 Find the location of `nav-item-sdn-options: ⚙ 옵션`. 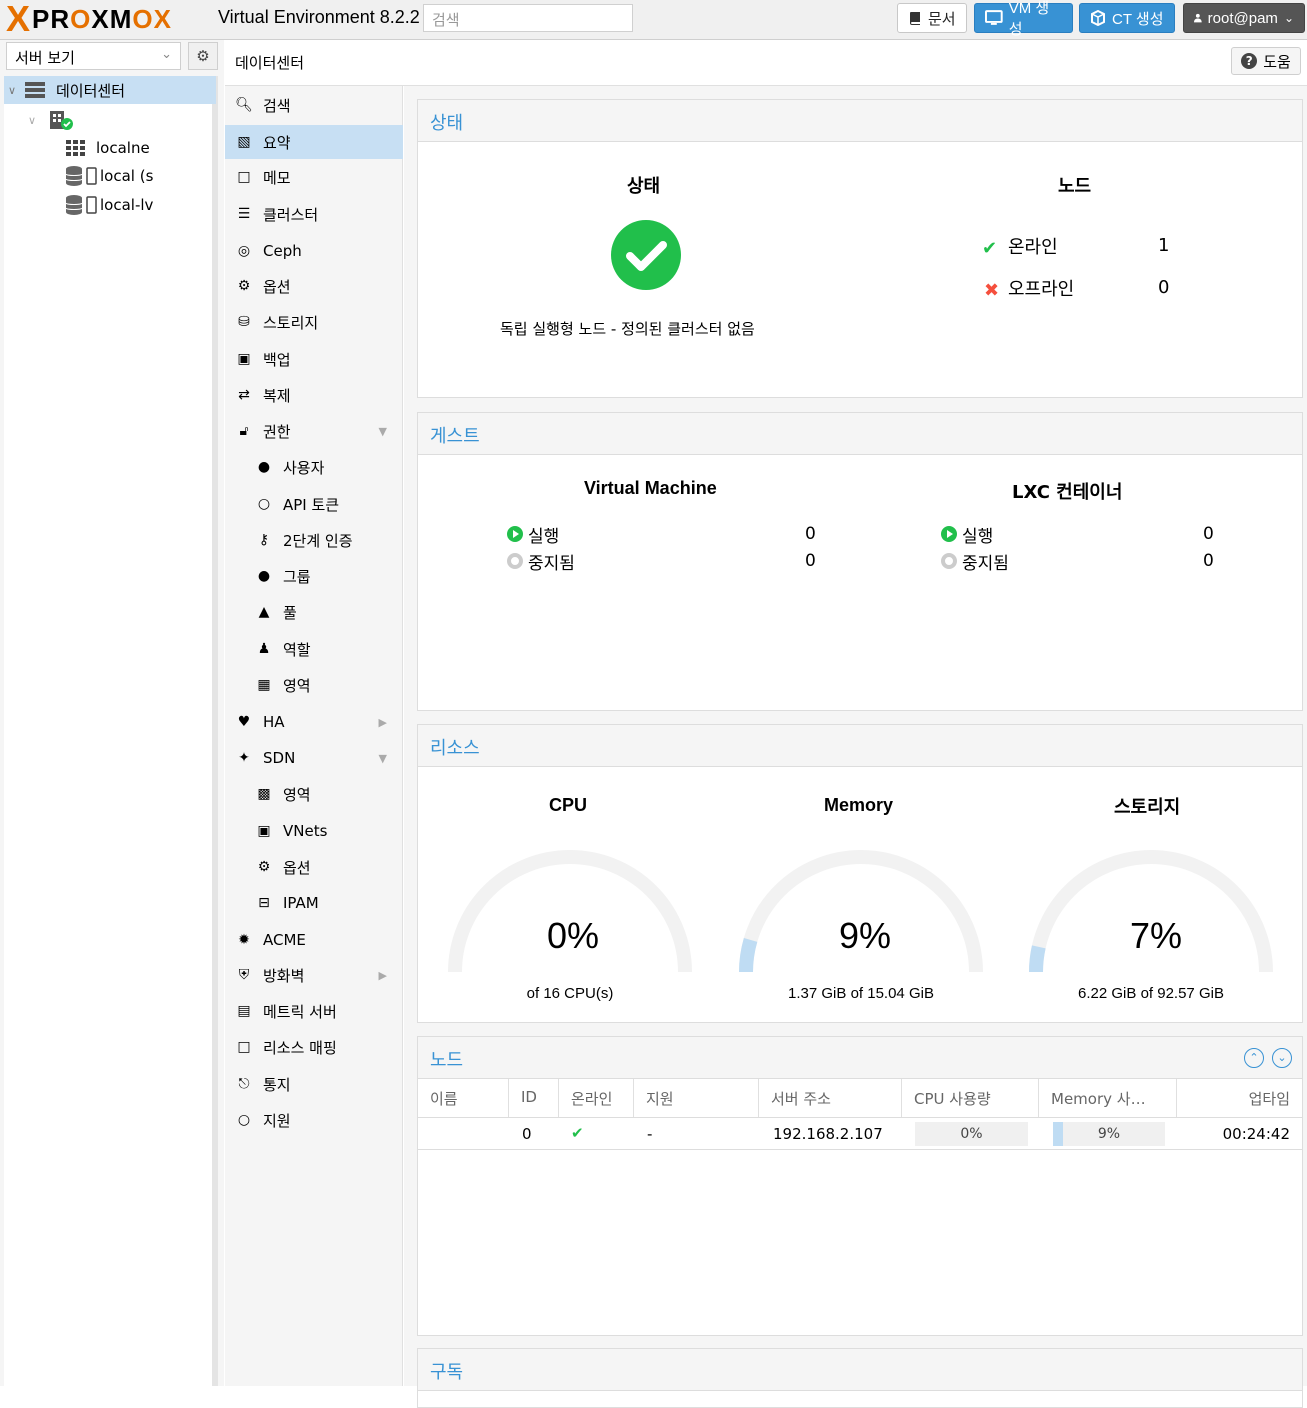

nav-item-sdn-options: ⚙ 옵션 is located at coordinates (314, 867).